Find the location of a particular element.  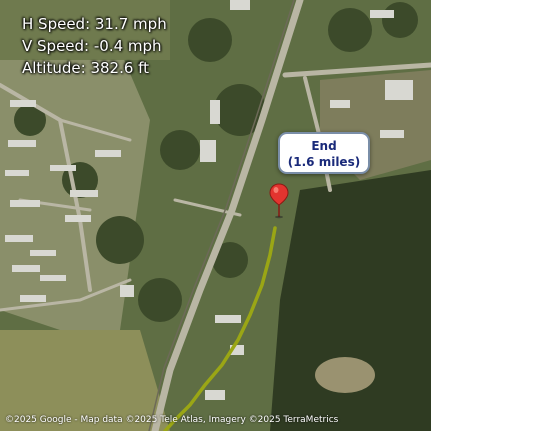

h-speed-readout: H Speed: 31.7 mph is located at coordinates (94, 24).